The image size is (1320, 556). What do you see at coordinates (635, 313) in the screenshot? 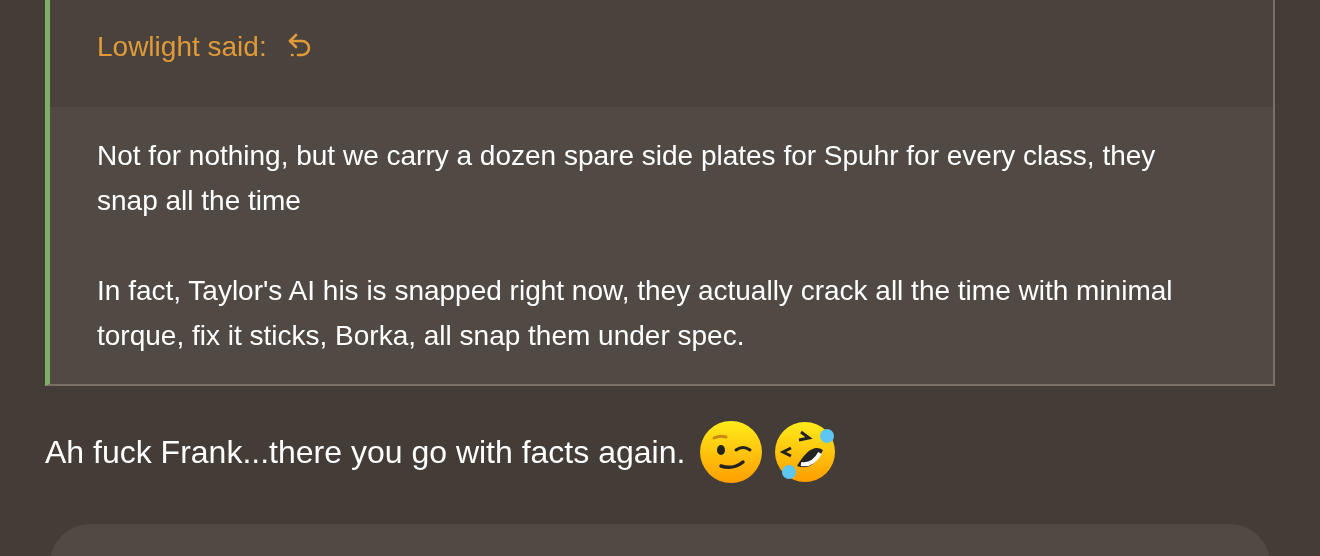
I see `quote-paragraph: In fact, Taylor's AI his is snapped right now, they actually crack all the time with minimal torque, fix it sticks, Borka, all snap them under spec.` at bounding box center [635, 313].